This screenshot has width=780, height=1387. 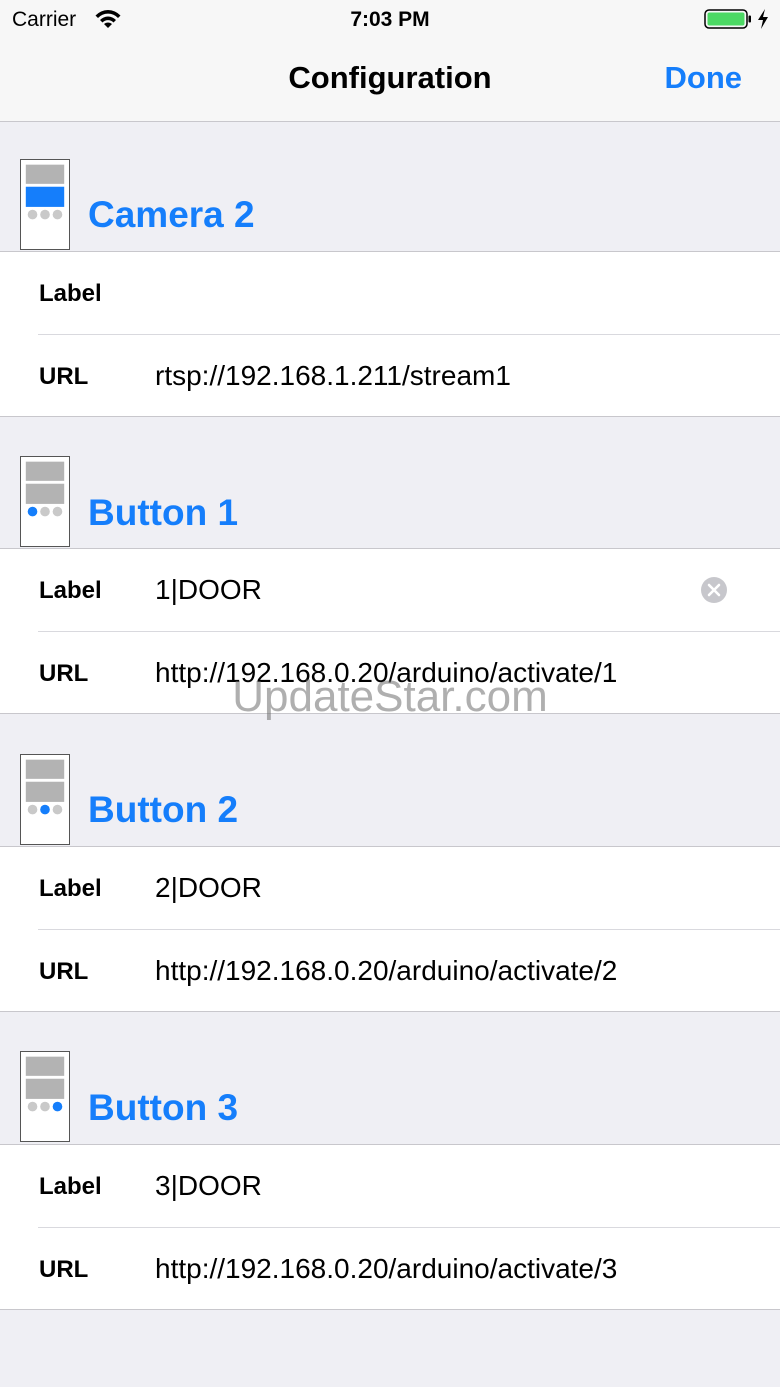 I want to click on navigation-bar: Configuration Done, so click(x=390, y=81).